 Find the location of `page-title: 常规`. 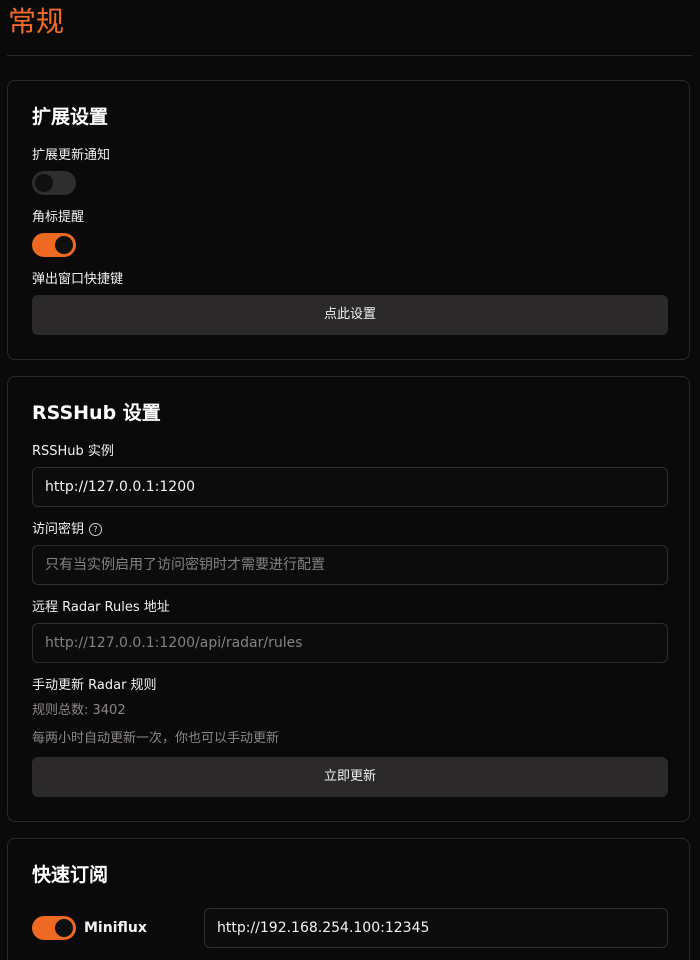

page-title: 常规 is located at coordinates (36, 21).